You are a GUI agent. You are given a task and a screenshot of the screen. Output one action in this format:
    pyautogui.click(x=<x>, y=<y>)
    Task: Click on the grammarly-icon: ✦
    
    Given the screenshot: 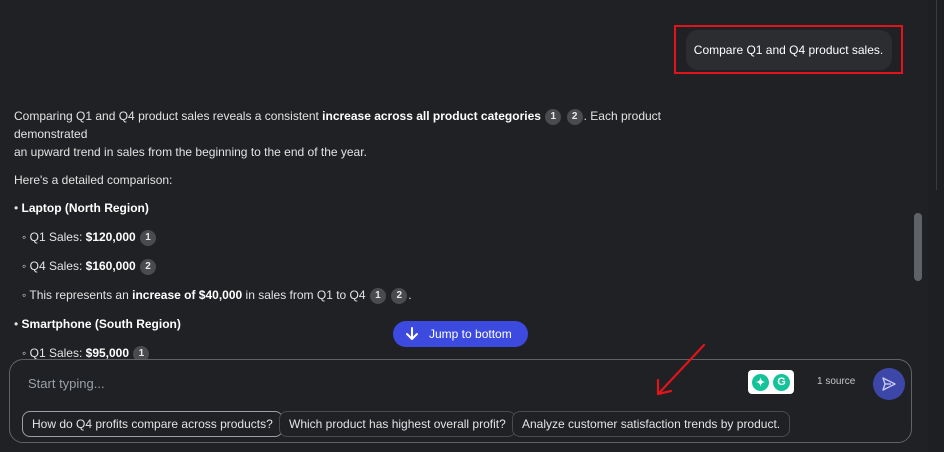 What is the action you would take?
    pyautogui.click(x=760, y=382)
    